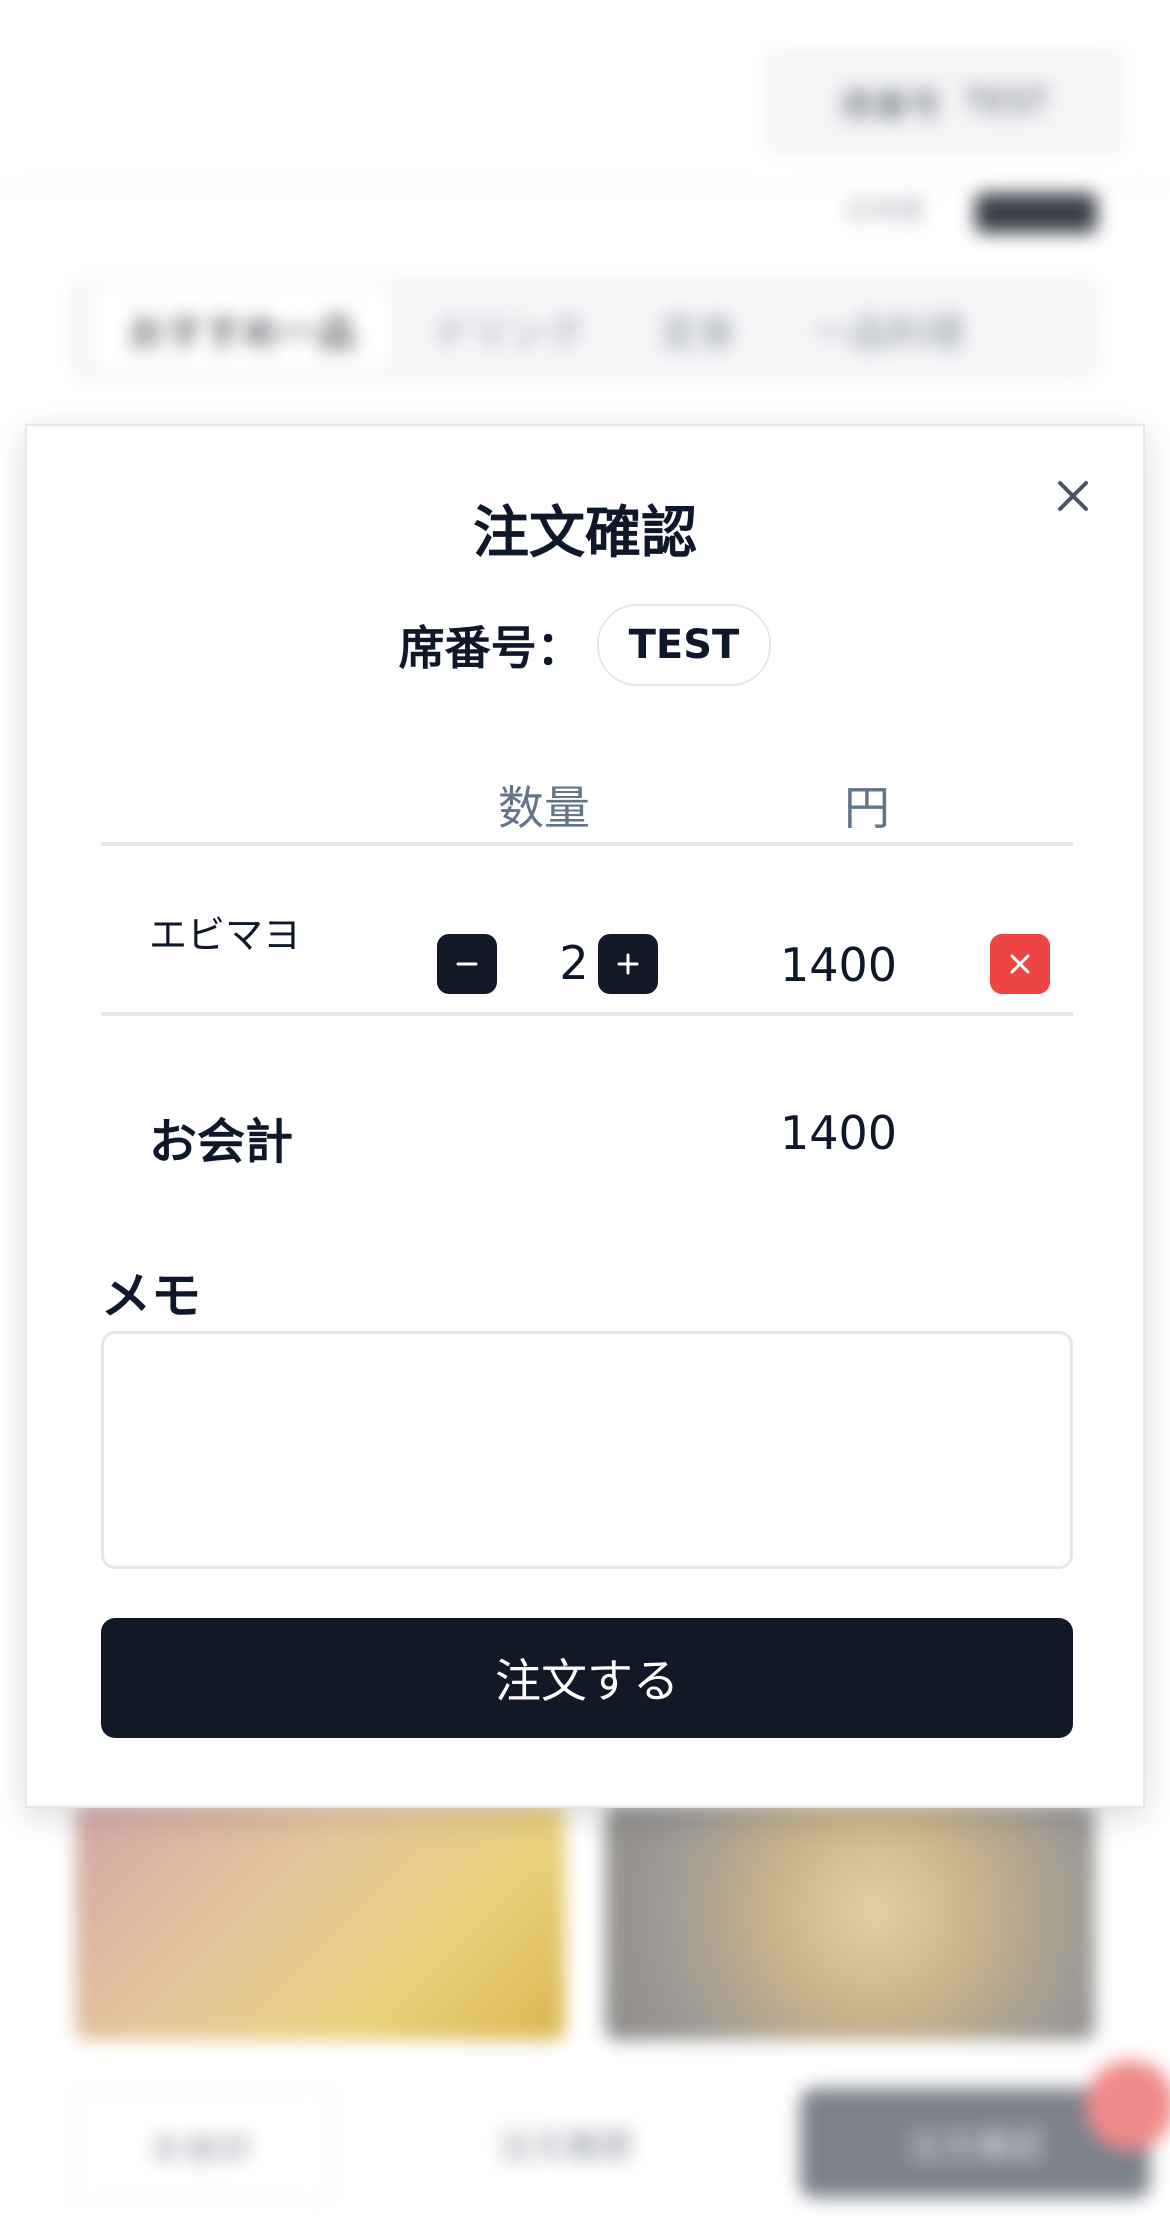 Image resolution: width=1170 pixels, height=2239 pixels. What do you see at coordinates (839, 965) in the screenshot?
I see `item-price: 1400` at bounding box center [839, 965].